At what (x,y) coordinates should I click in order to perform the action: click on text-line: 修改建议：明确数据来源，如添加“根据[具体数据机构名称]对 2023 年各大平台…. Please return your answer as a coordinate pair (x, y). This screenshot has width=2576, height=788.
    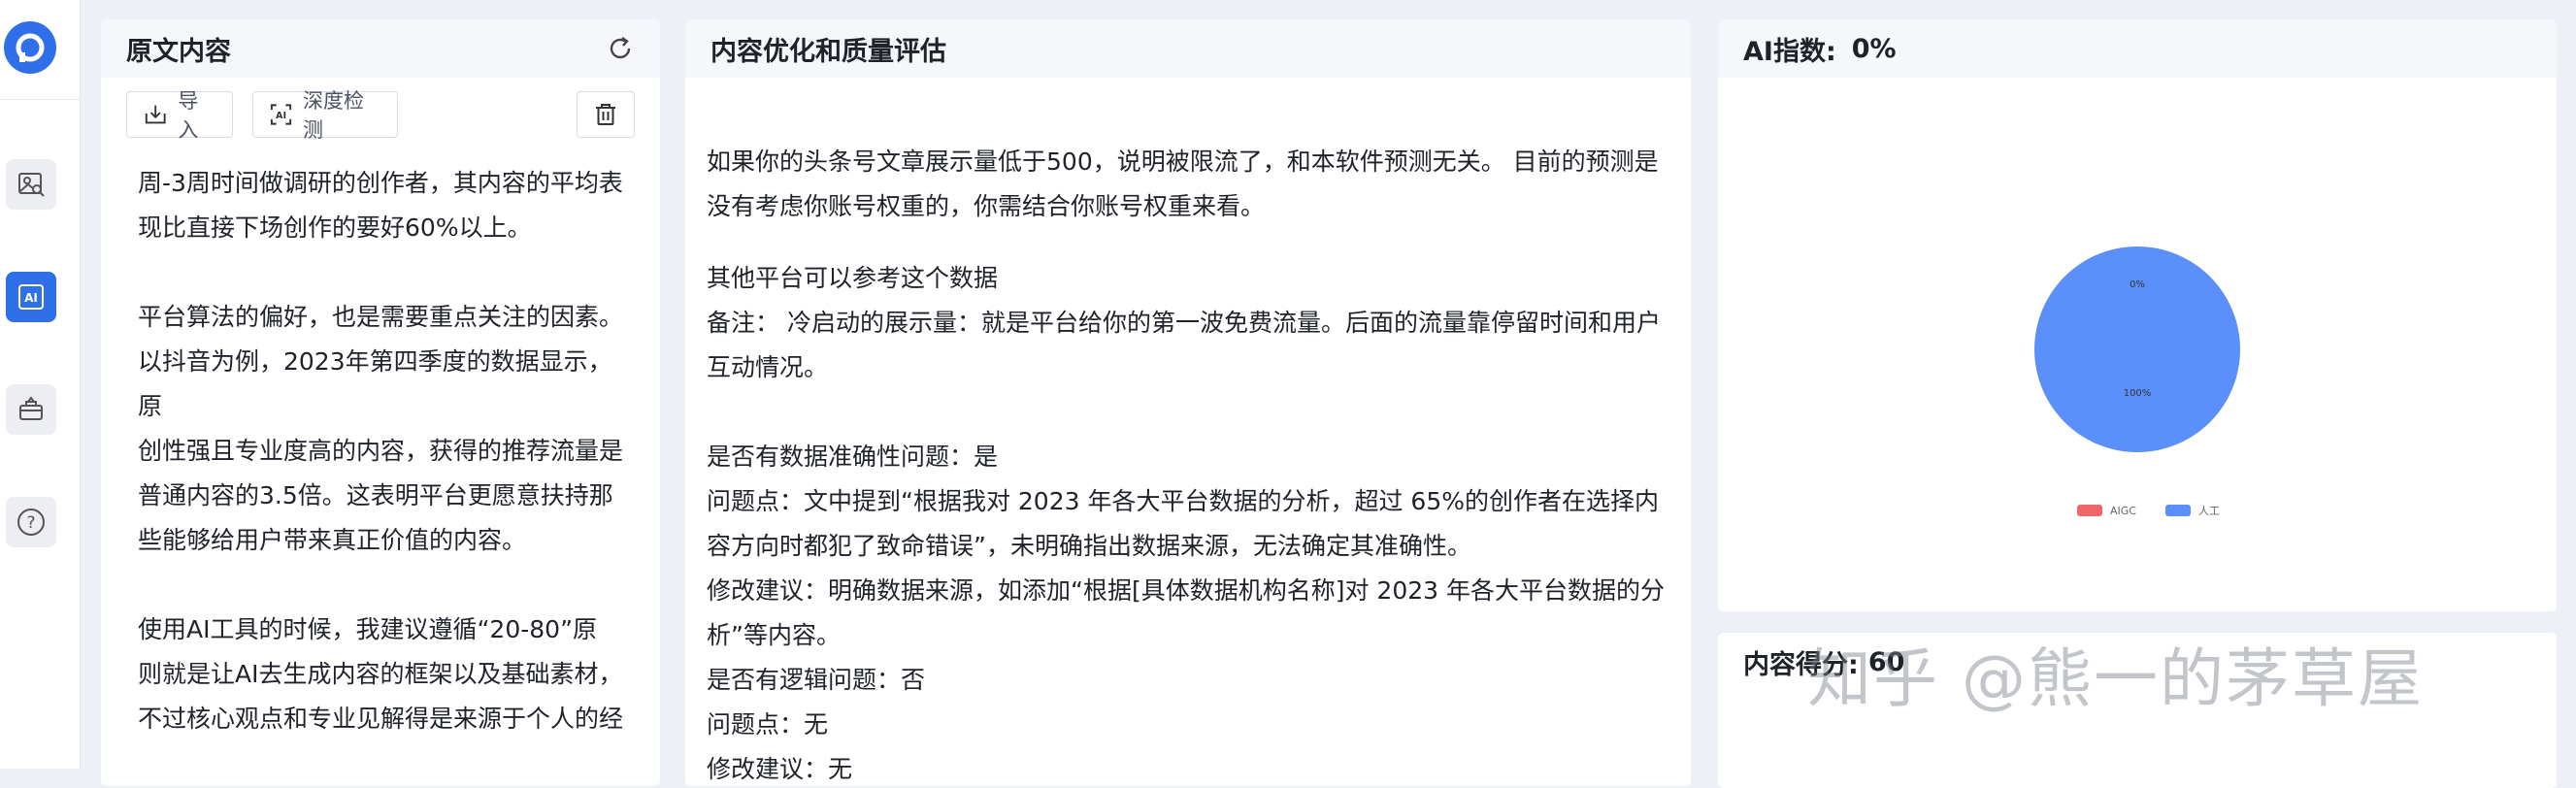
    Looking at the image, I should click on (1186, 591).